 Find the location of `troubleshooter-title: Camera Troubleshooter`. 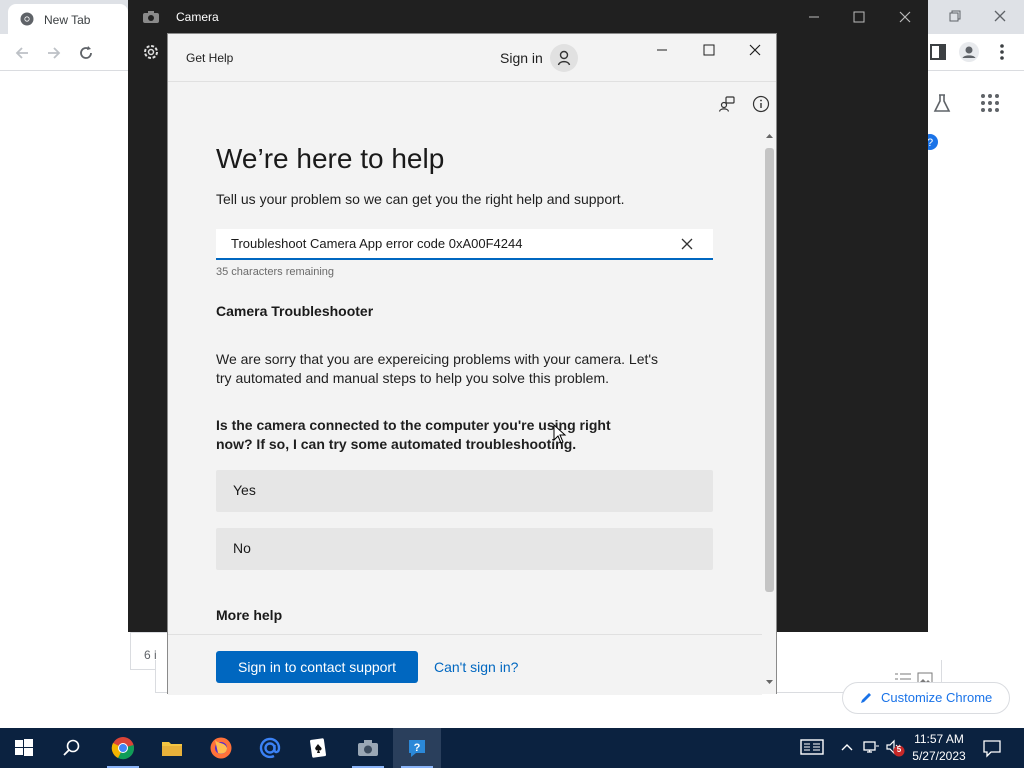

troubleshooter-title: Camera Troubleshooter is located at coordinates (295, 311).